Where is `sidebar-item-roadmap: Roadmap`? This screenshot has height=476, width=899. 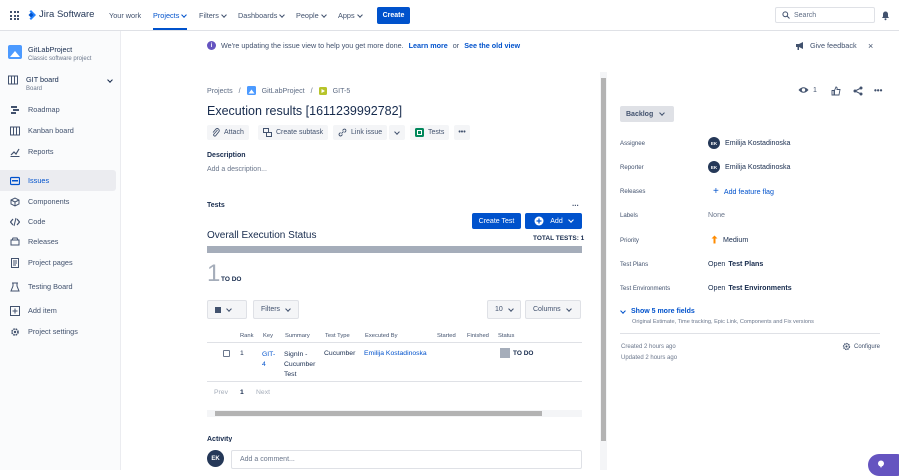 sidebar-item-roadmap: Roadmap is located at coordinates (58, 109).